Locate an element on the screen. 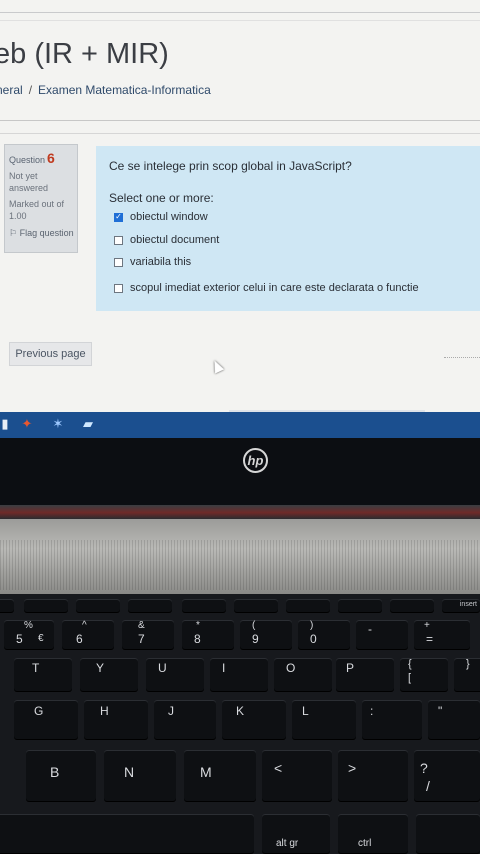 The width and height of the screenshot is (480, 854). course-title: eb (IR + MIR) is located at coordinates (84, 54).